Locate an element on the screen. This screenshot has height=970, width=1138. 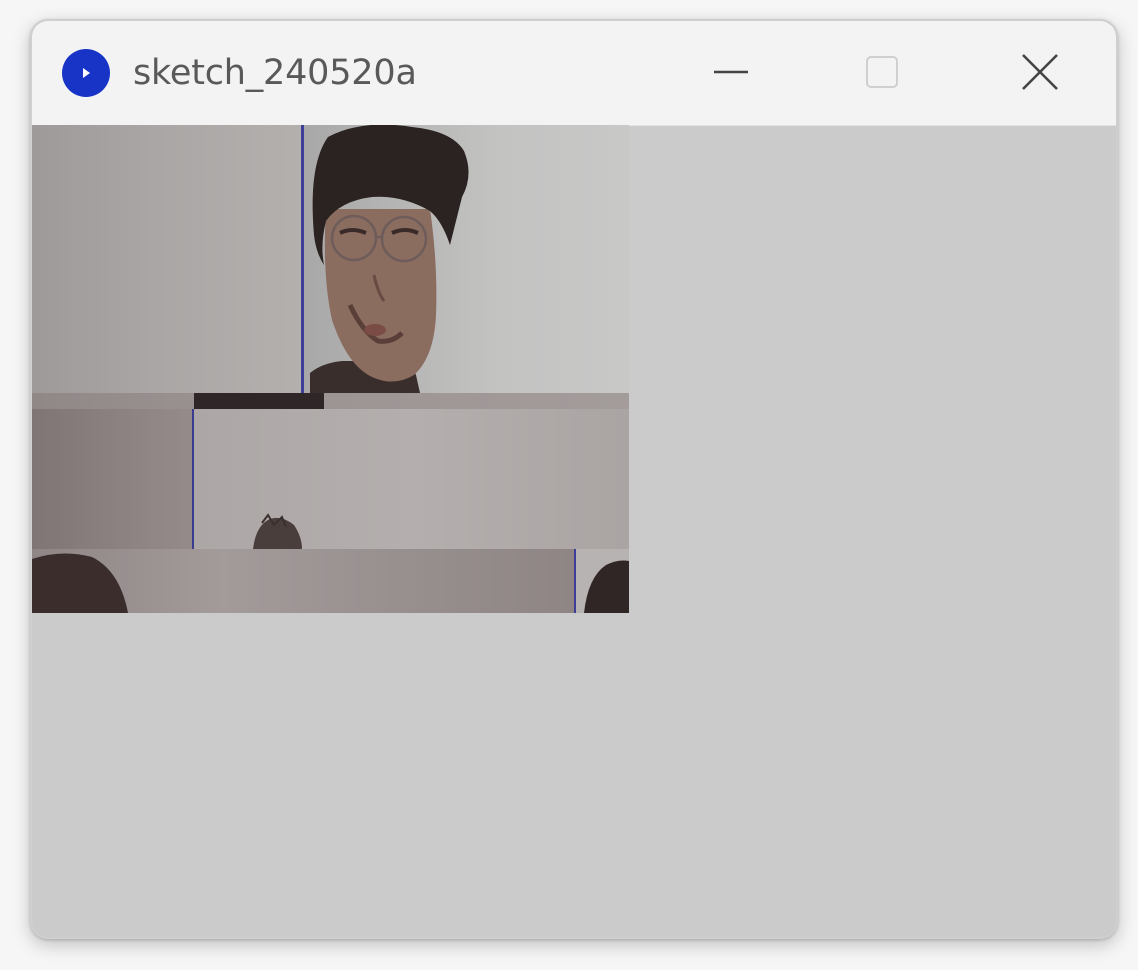
close-button is located at coordinates (1040, 72).